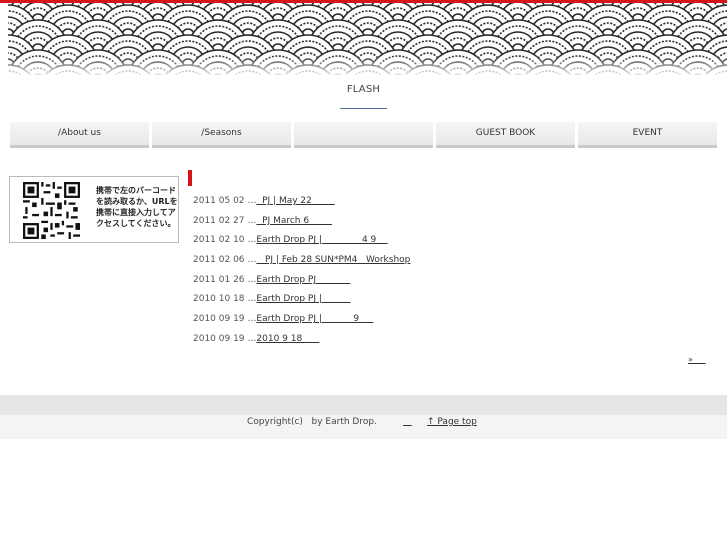 The height and width of the screenshot is (545, 727). I want to click on copyright-text: Copyright(c) by Earth Drop., so click(312, 422).